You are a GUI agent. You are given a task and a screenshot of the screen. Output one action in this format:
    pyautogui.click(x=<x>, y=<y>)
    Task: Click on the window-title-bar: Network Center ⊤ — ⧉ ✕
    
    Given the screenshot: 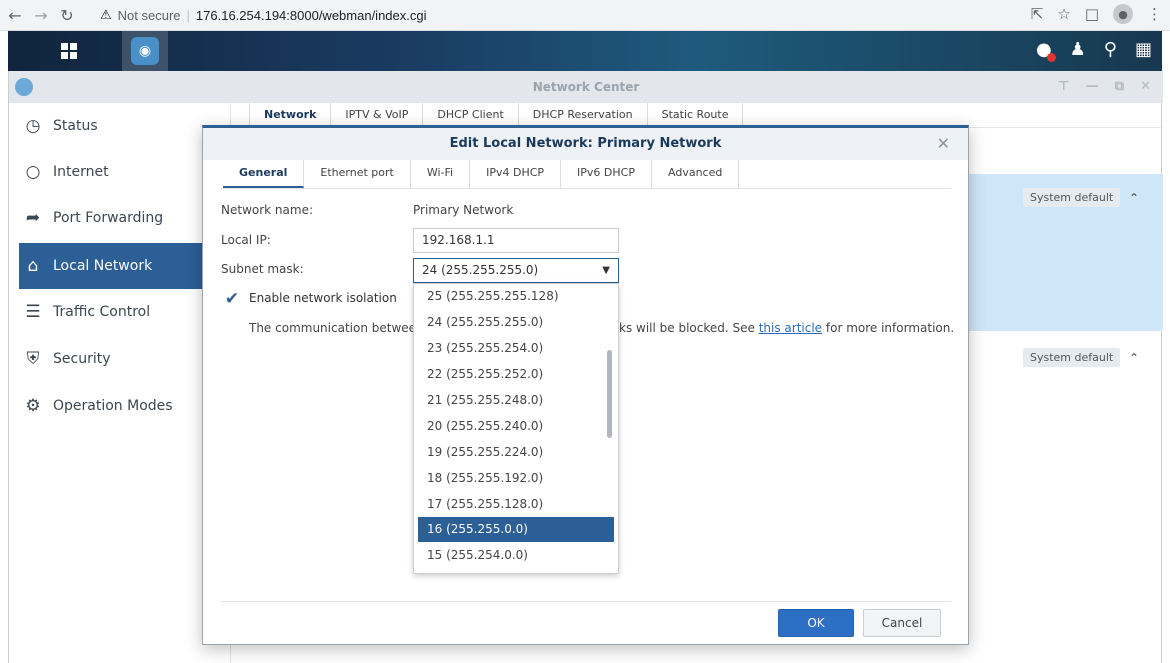 What is the action you would take?
    pyautogui.click(x=586, y=87)
    